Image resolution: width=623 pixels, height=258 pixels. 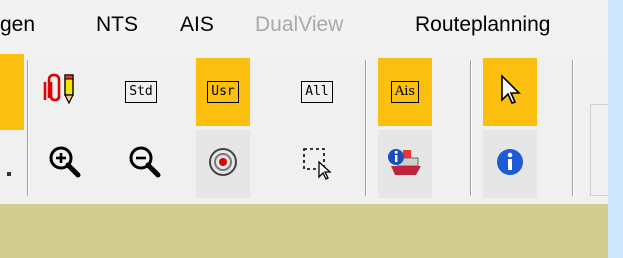 I want to click on std-layer-label: Std, so click(x=141, y=92).